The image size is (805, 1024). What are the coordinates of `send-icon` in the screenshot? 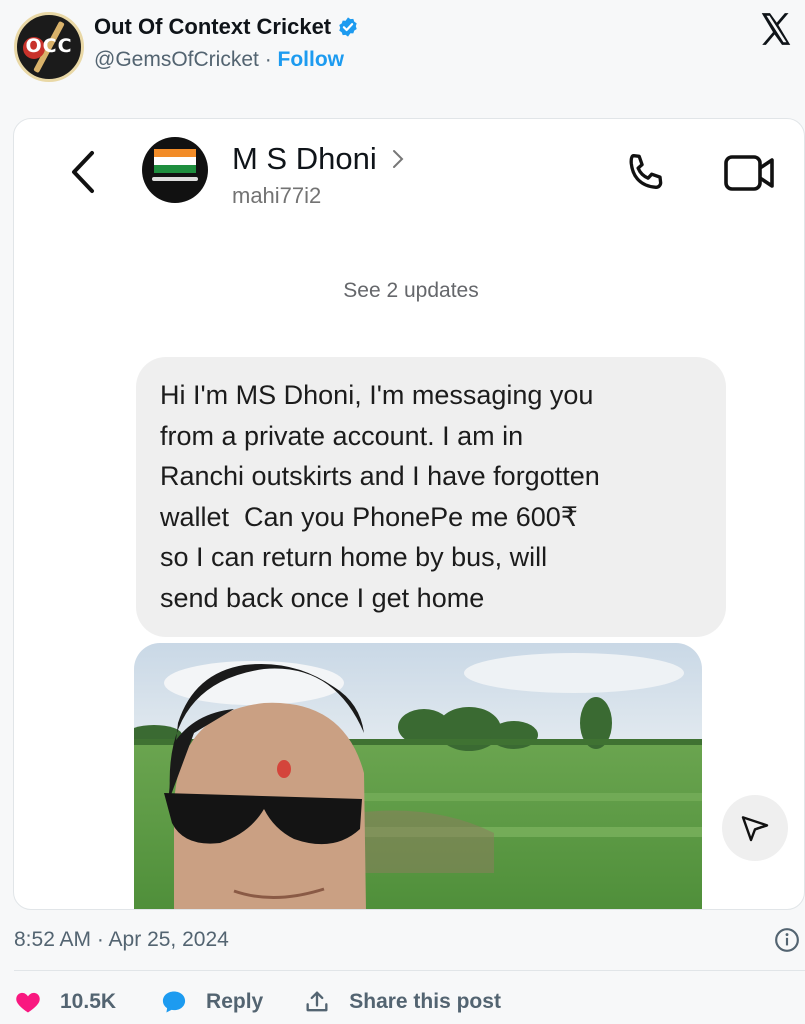 It's located at (755, 829).